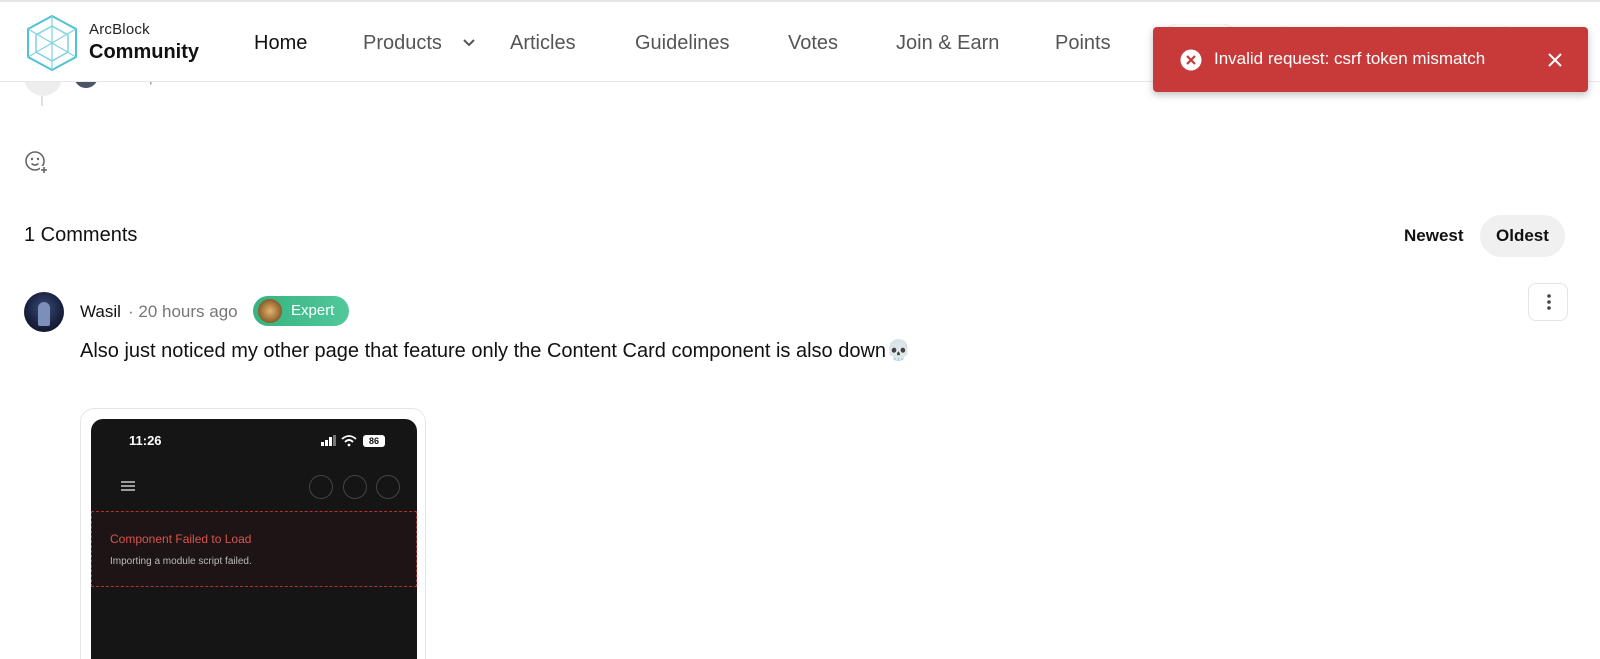 Image resolution: width=1600 pixels, height=659 pixels. Describe the element at coordinates (52, 43) in the screenshot. I see `arcblock-logo-icon` at that location.